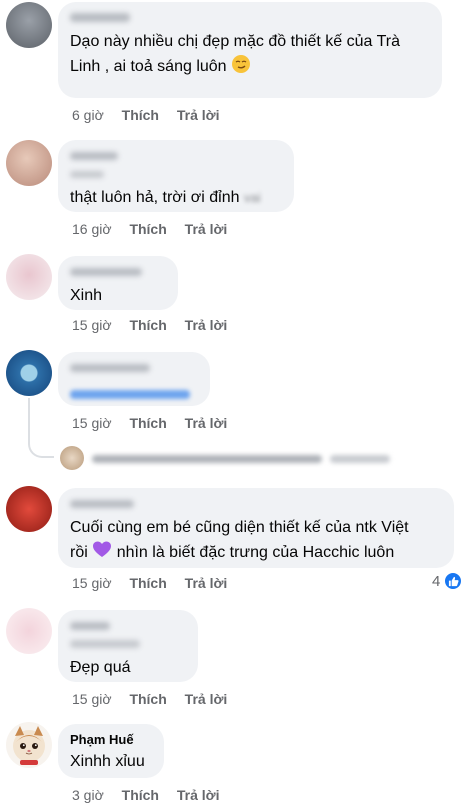 The height and width of the screenshot is (806, 472). Describe the element at coordinates (111, 751) in the screenshot. I see `comment-bubble: Phạm Huế Xinhh xỉuu` at that location.